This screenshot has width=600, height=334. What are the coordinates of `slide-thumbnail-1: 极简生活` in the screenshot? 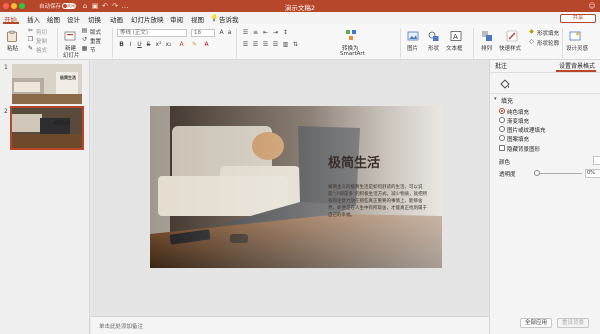 It's located at (47, 84).